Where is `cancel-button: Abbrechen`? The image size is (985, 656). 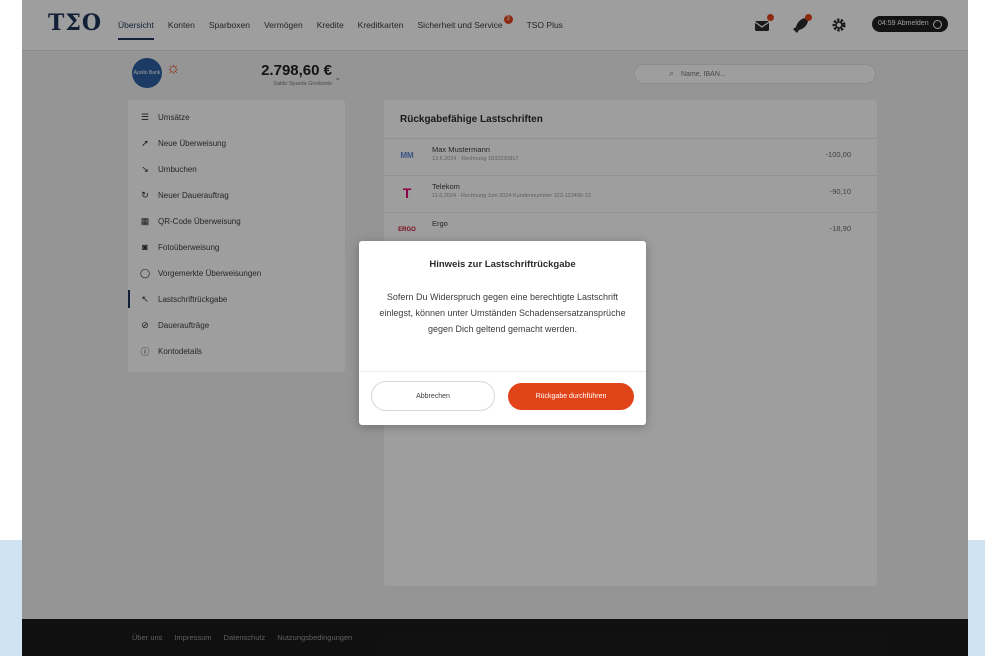
cancel-button: Abbrechen is located at coordinates (433, 396).